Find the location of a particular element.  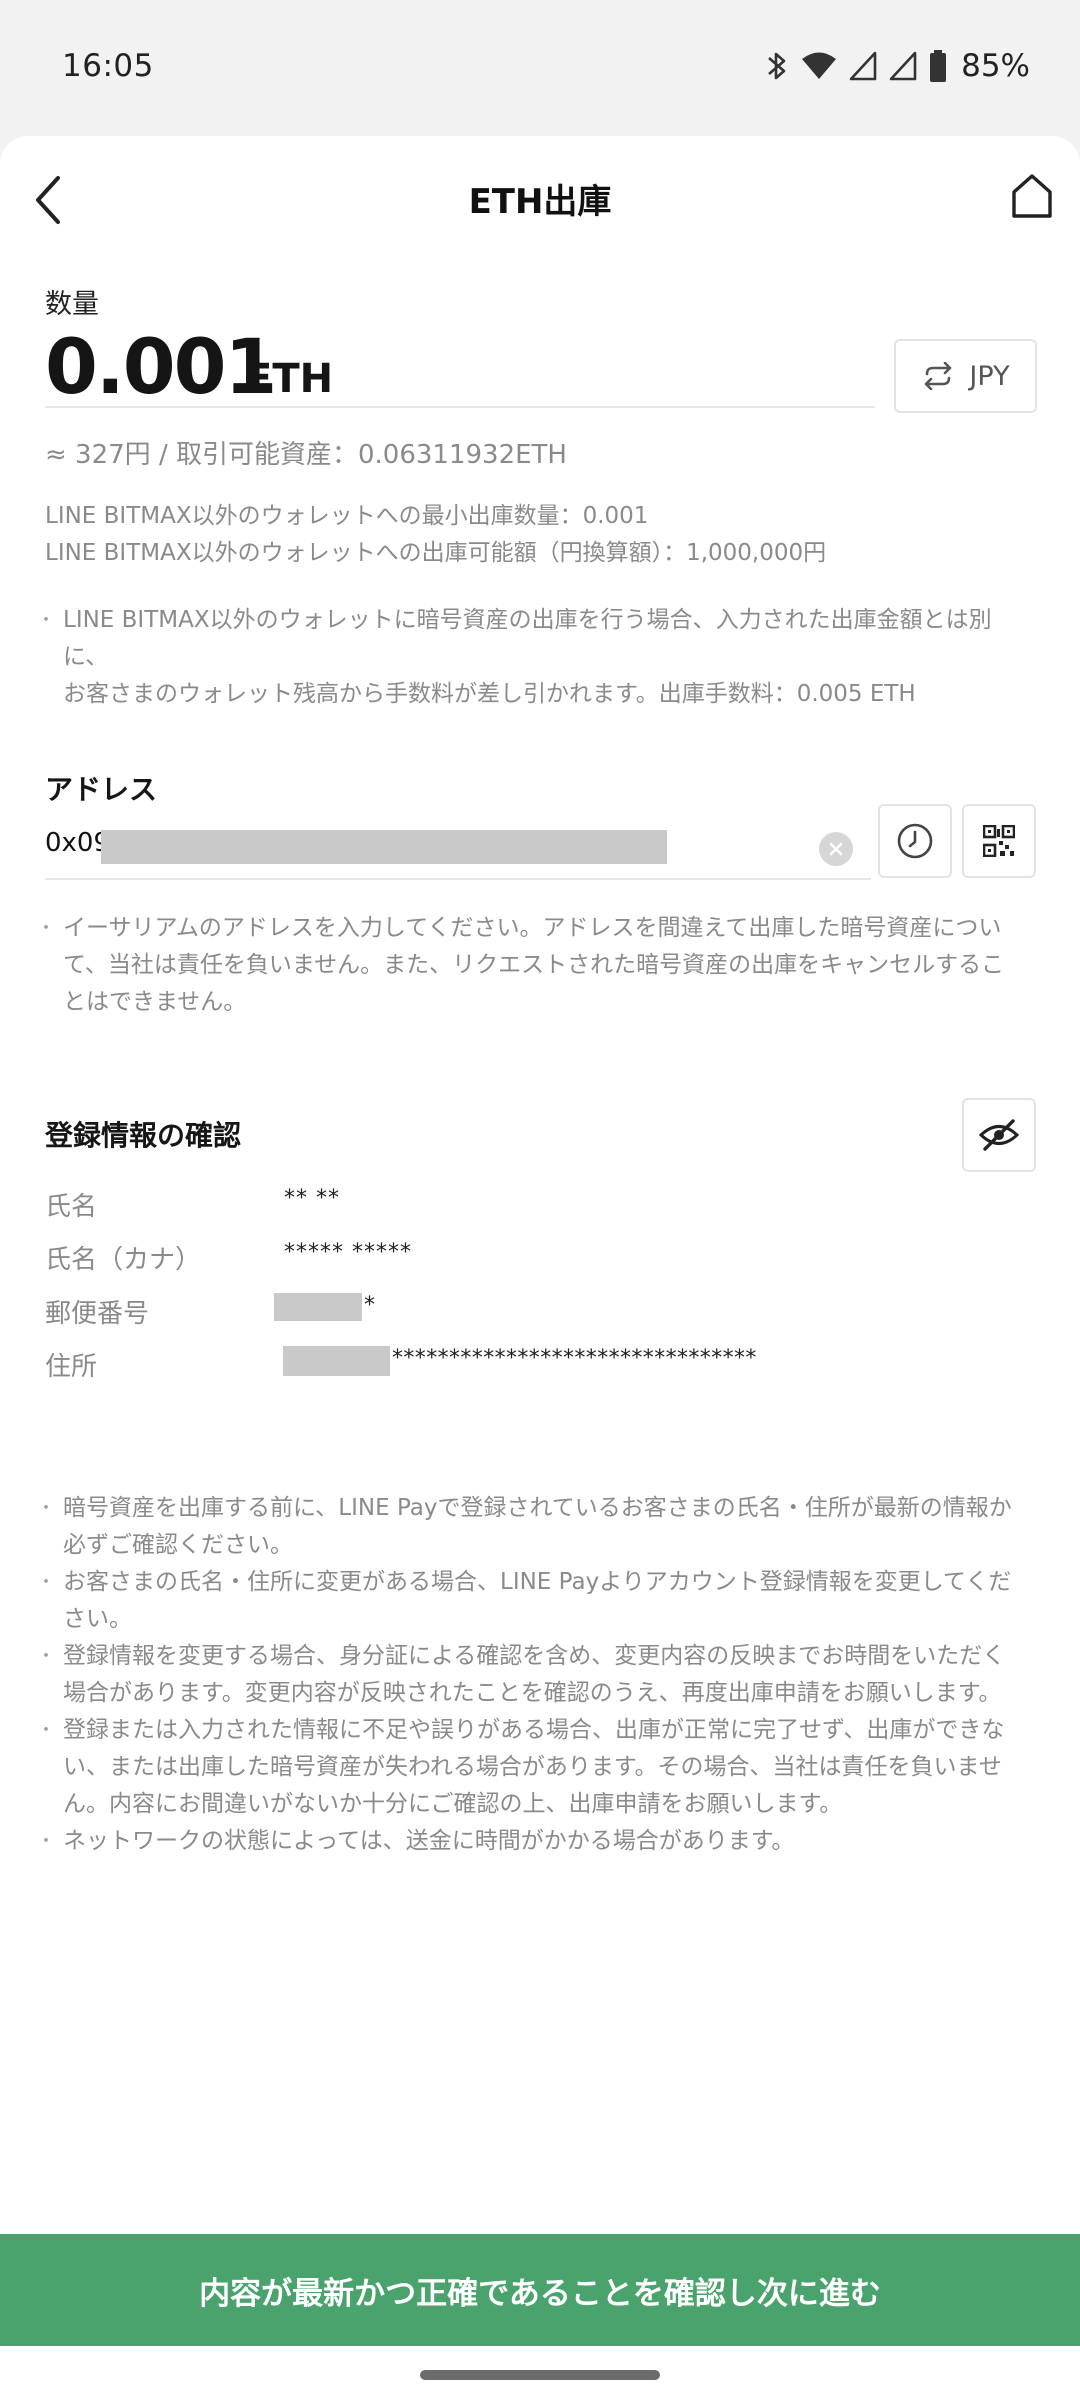

qr-scan-button is located at coordinates (999, 841).